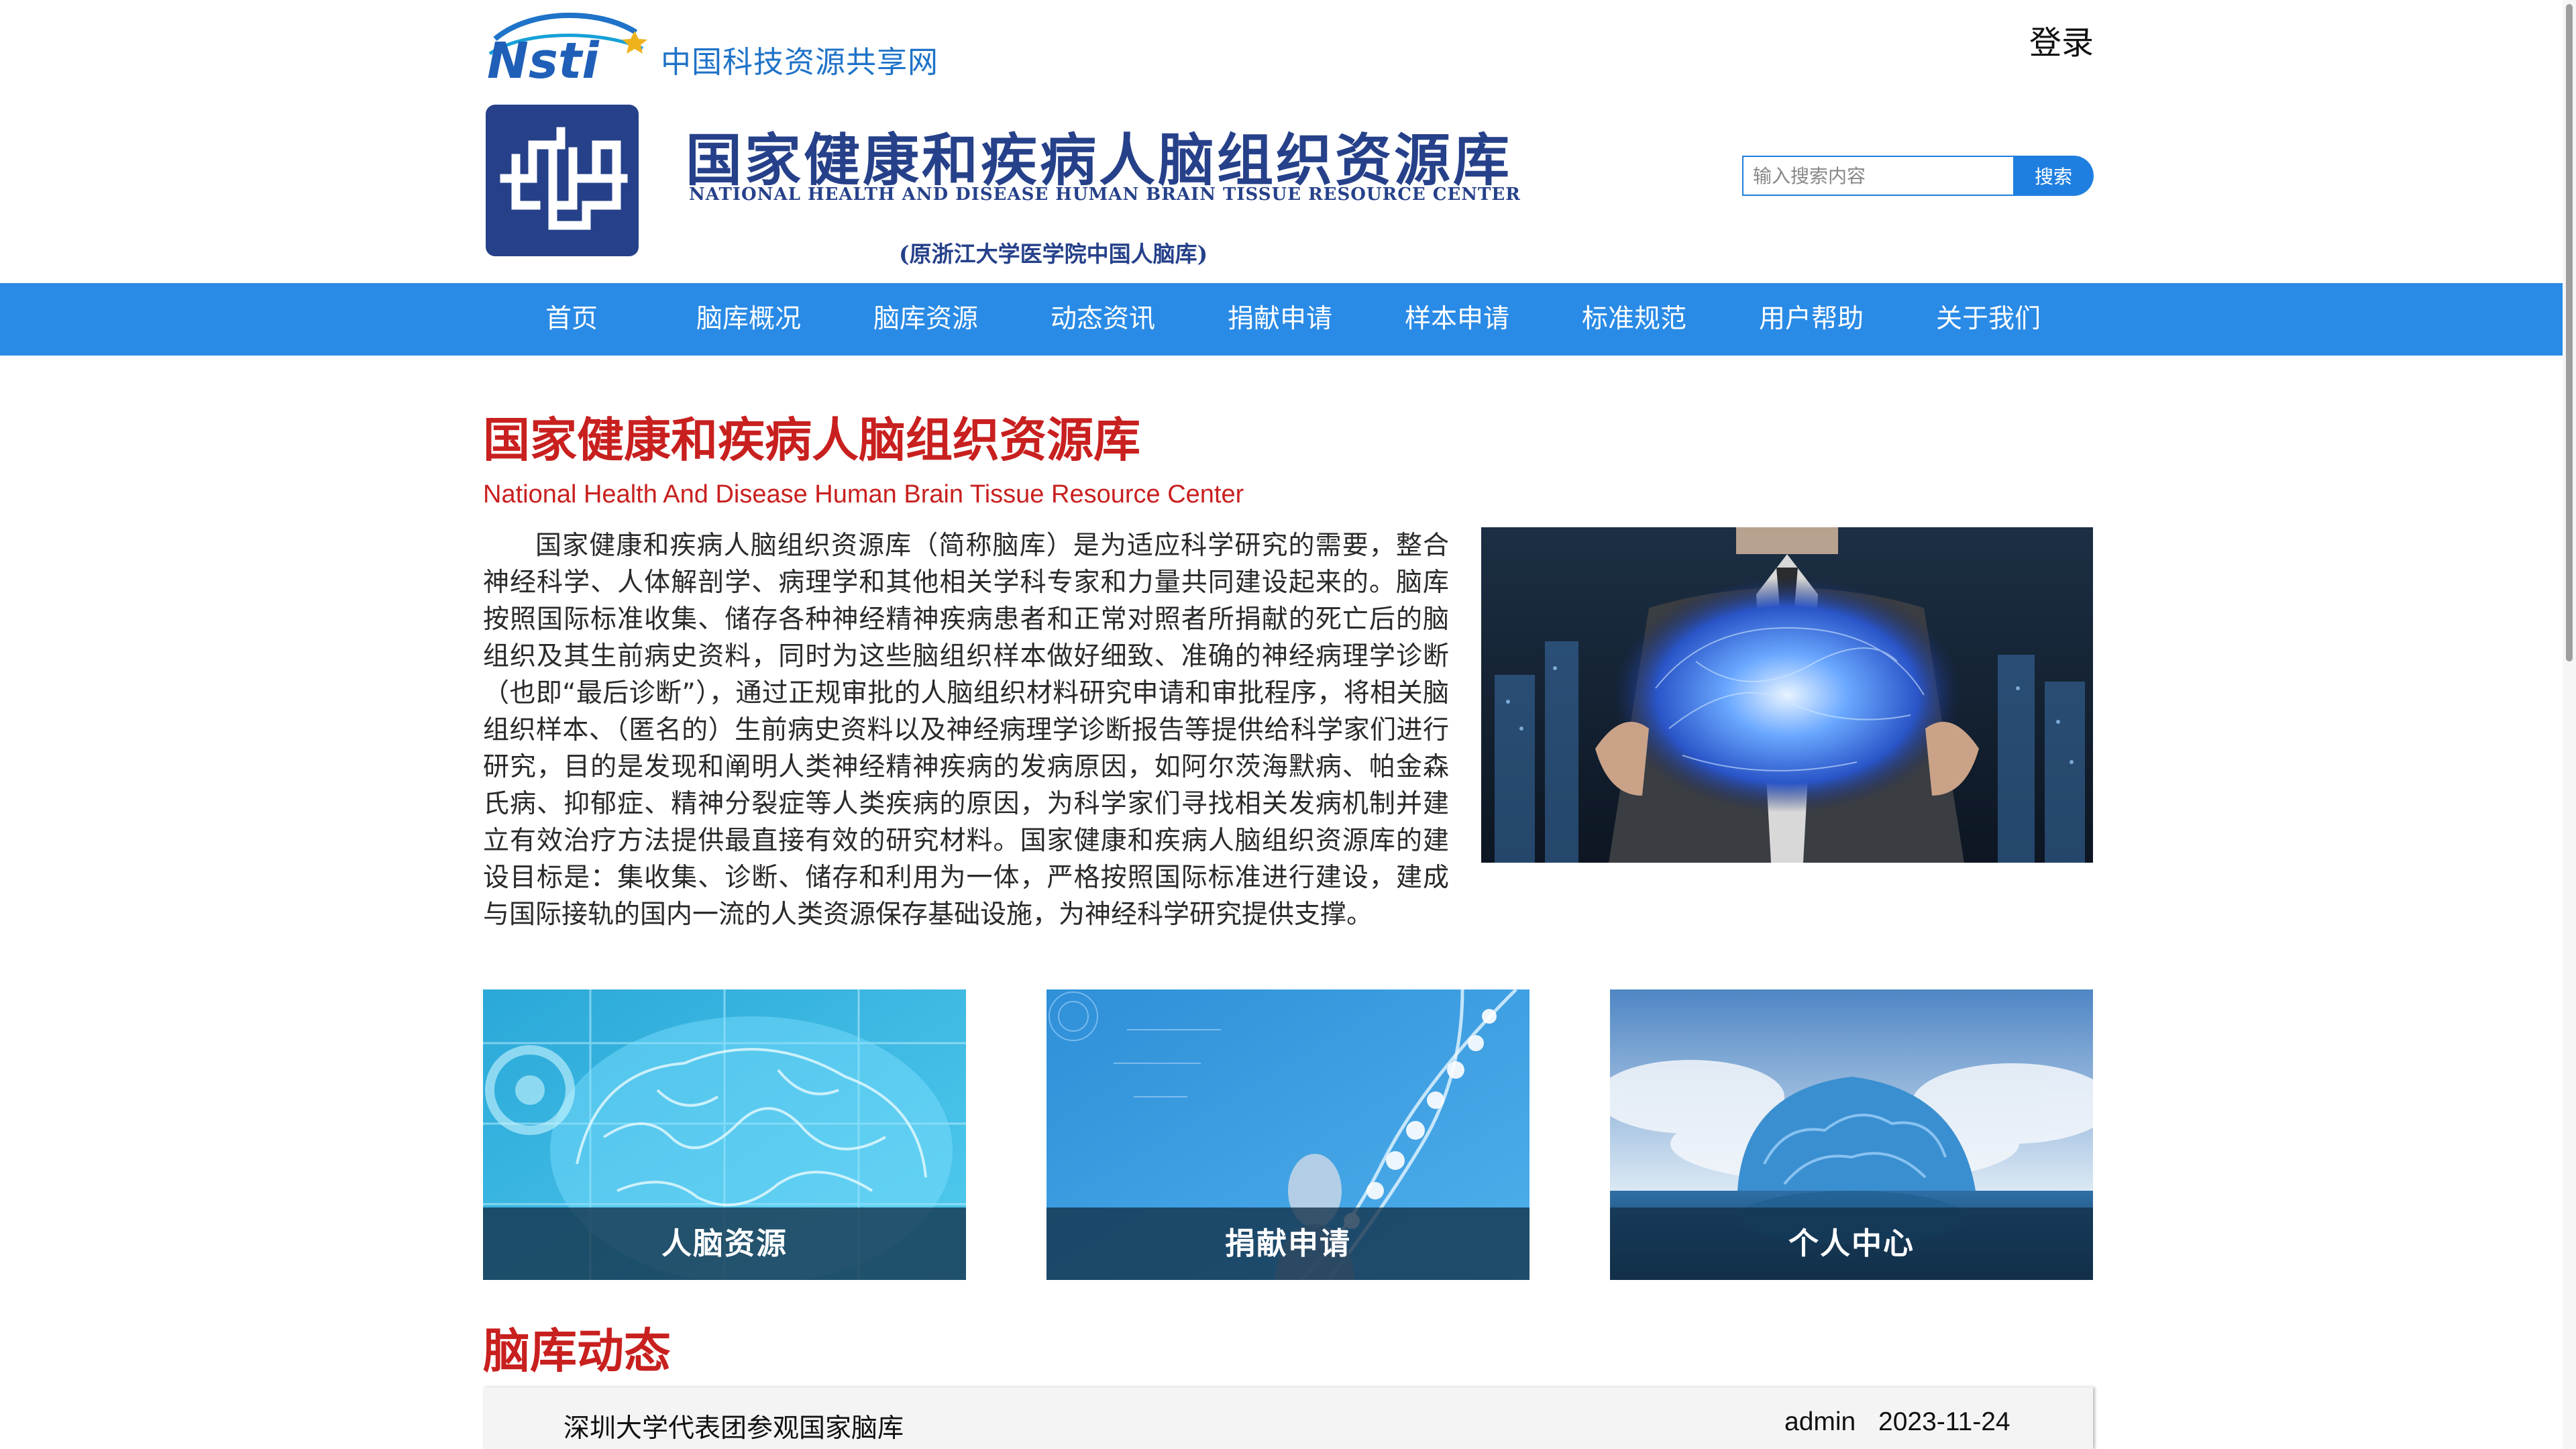 The width and height of the screenshot is (2576, 1449). I want to click on news-author: admin, so click(1820, 1421).